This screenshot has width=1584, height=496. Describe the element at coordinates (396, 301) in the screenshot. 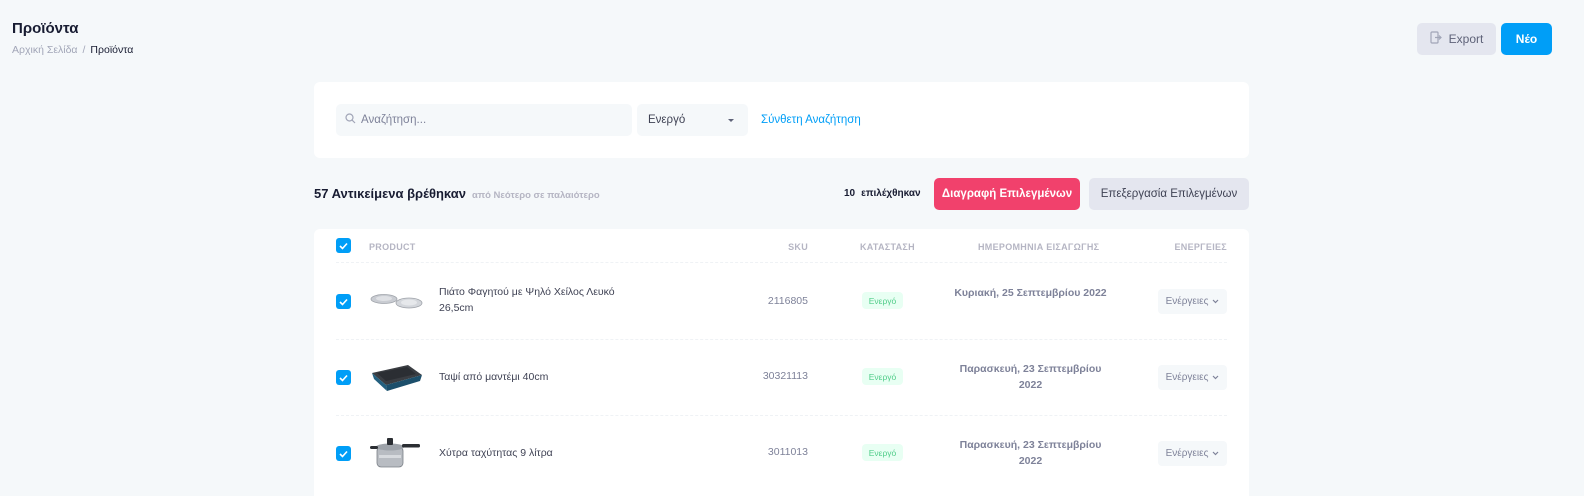

I see `product-thumbnail-plate` at that location.